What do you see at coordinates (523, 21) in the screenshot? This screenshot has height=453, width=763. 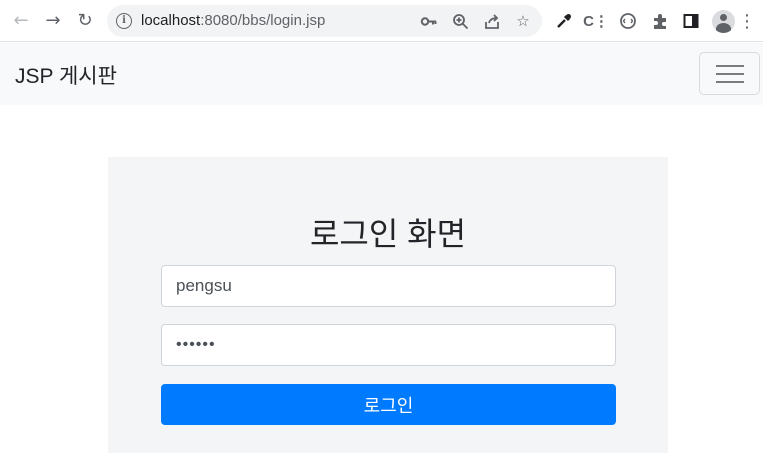 I see `bookmark-star-icon: ☆` at bounding box center [523, 21].